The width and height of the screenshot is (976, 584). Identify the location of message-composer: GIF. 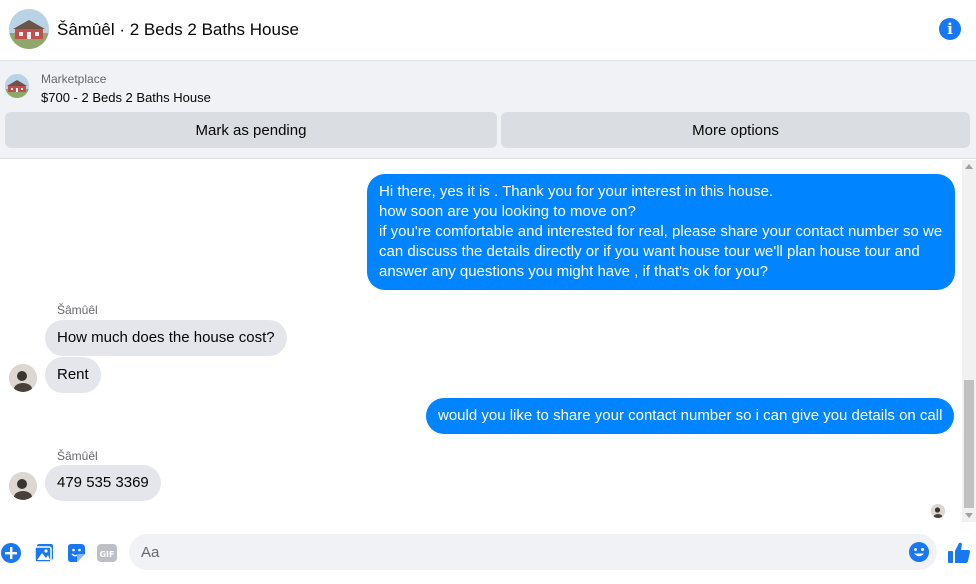
(488, 553).